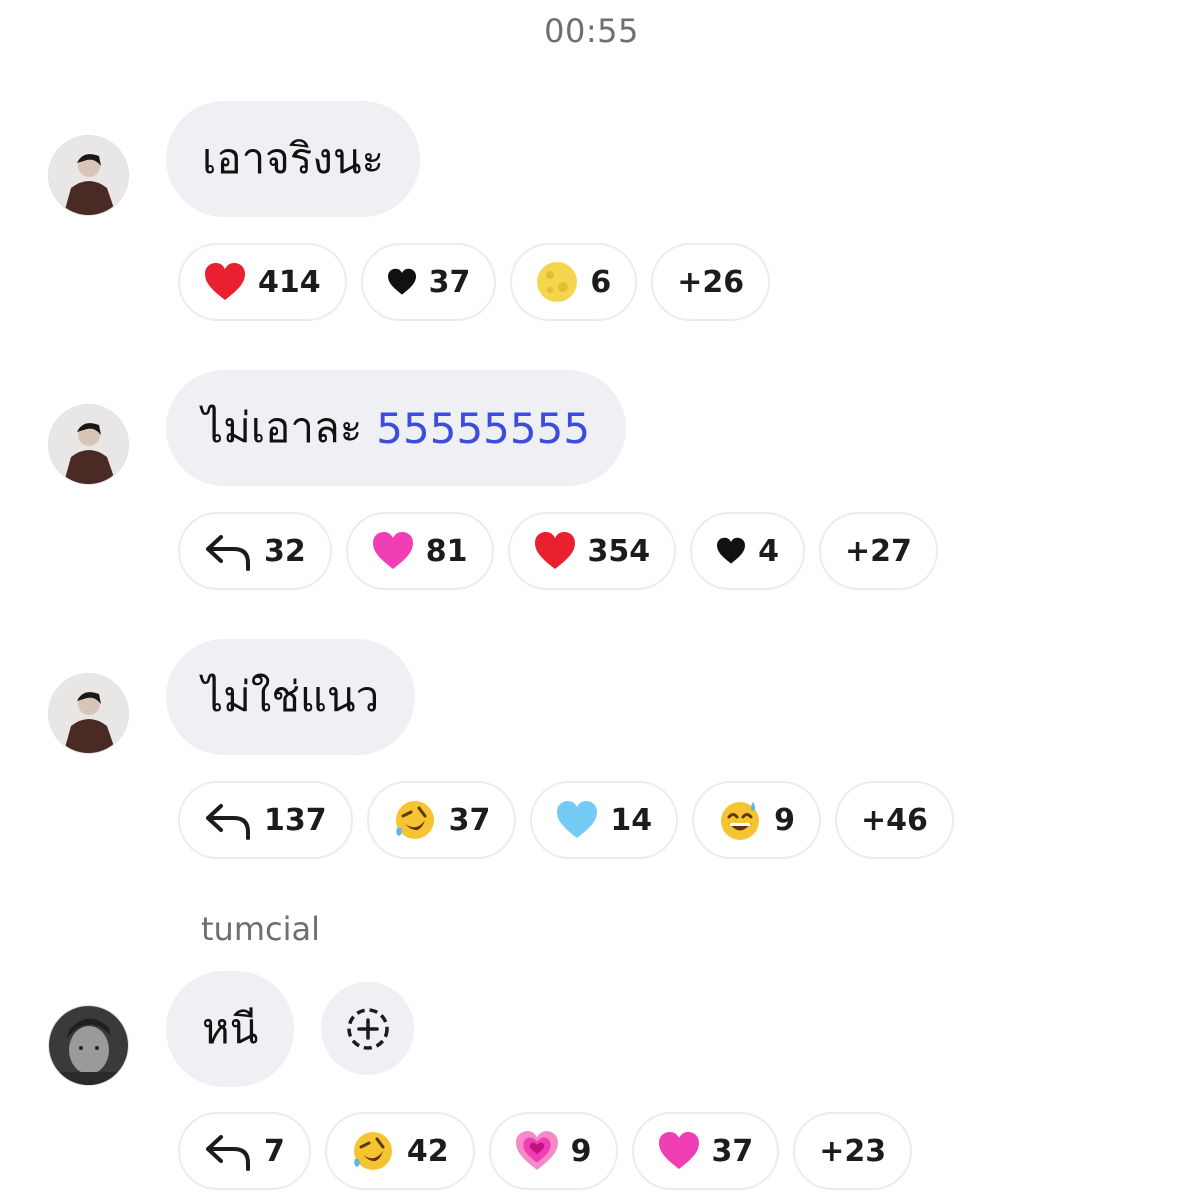 The image size is (1183, 1200). Describe the element at coordinates (274, 1151) in the screenshot. I see `reaction-count: 7` at that location.